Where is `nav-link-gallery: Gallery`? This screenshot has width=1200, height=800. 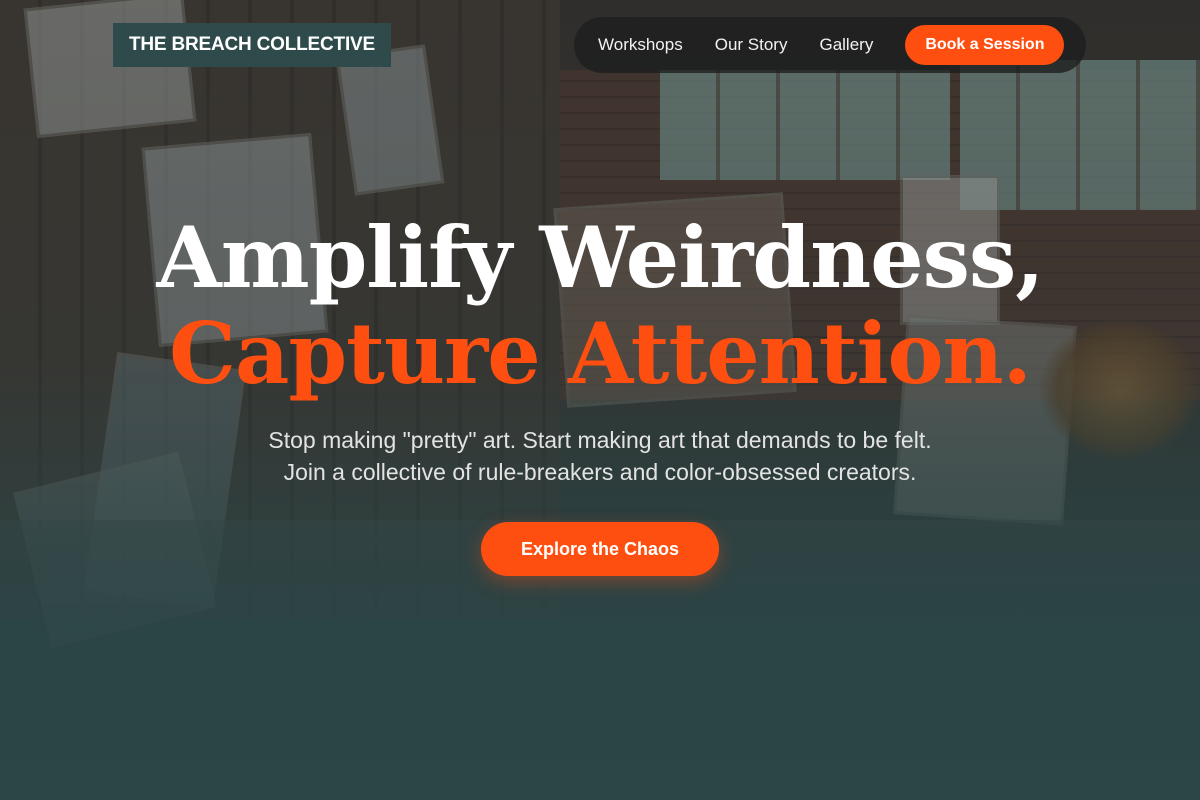 nav-link-gallery: Gallery is located at coordinates (846, 45).